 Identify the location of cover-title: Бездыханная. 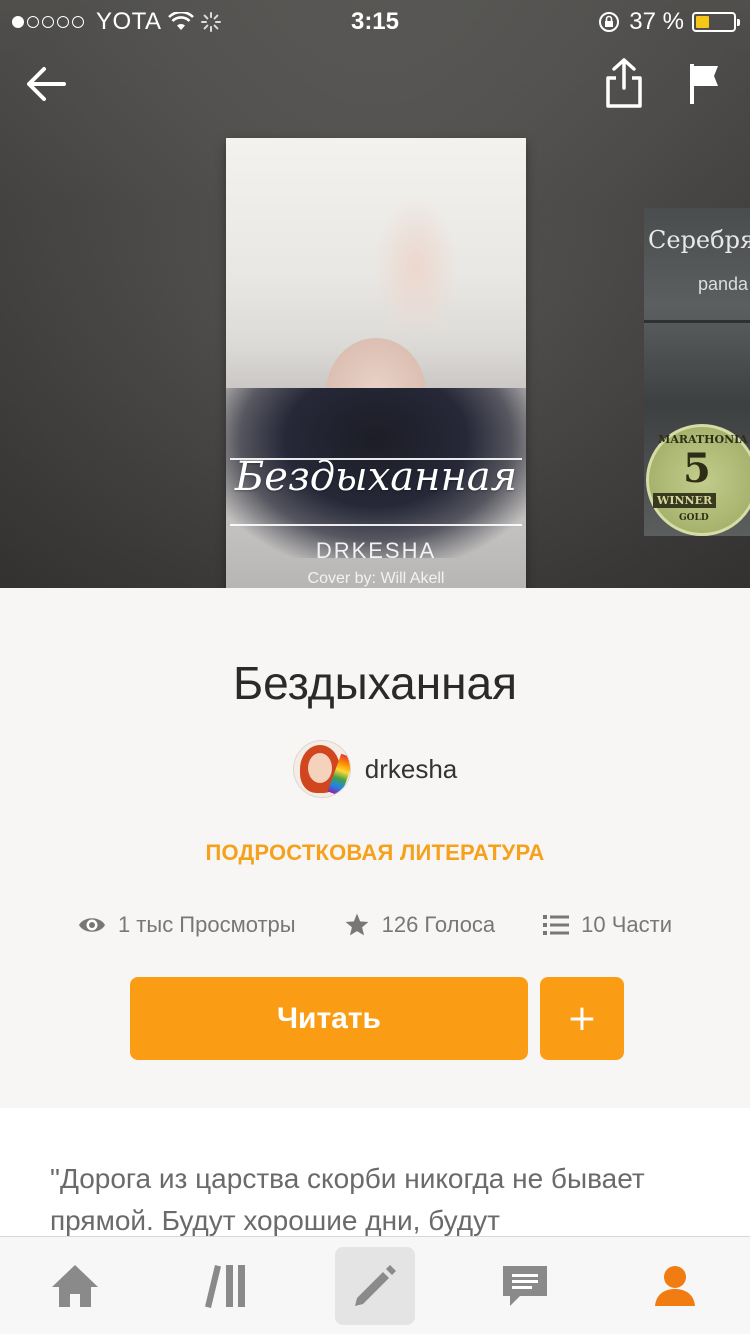
(376, 477).